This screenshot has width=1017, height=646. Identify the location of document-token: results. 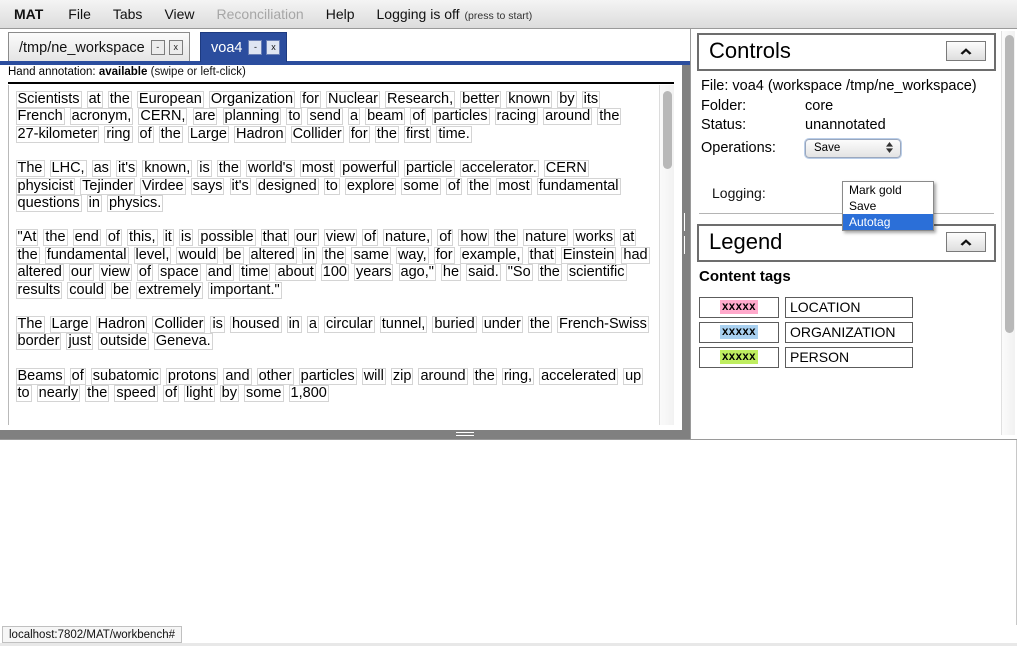
(39, 290).